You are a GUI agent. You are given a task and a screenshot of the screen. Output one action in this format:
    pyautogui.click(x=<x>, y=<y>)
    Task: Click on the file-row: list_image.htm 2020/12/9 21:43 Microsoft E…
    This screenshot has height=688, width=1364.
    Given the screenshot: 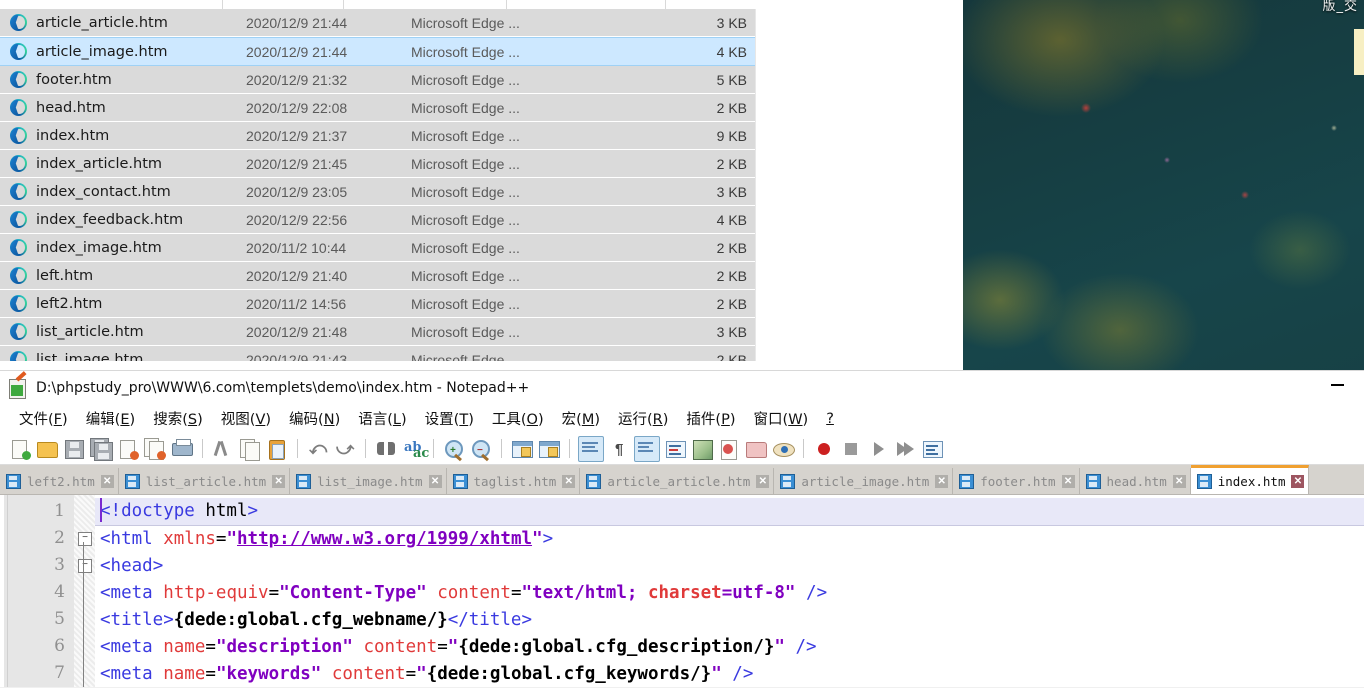 What is the action you would take?
    pyautogui.click(x=377, y=353)
    